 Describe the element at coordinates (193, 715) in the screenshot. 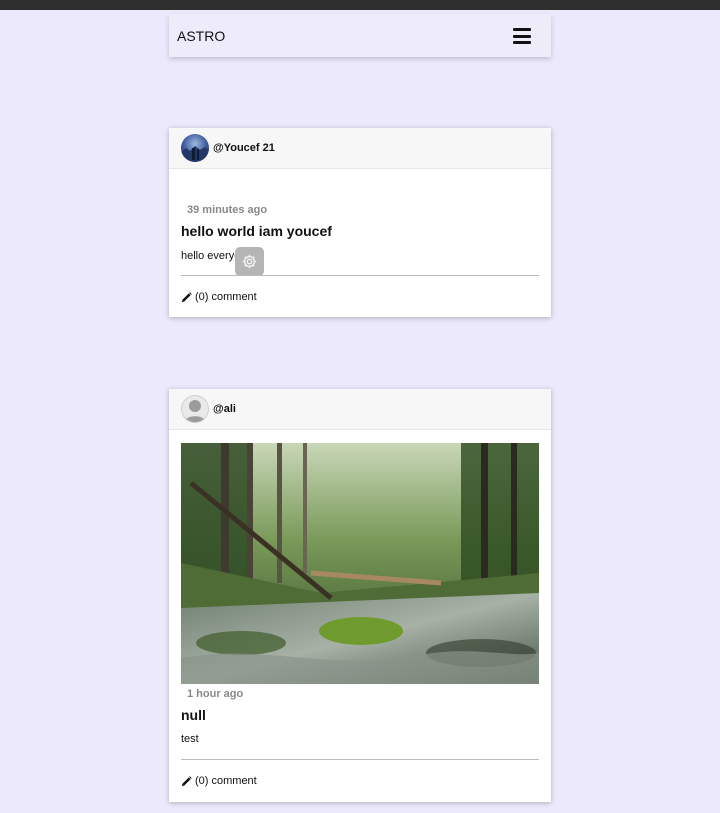

I see `post-title: null` at that location.